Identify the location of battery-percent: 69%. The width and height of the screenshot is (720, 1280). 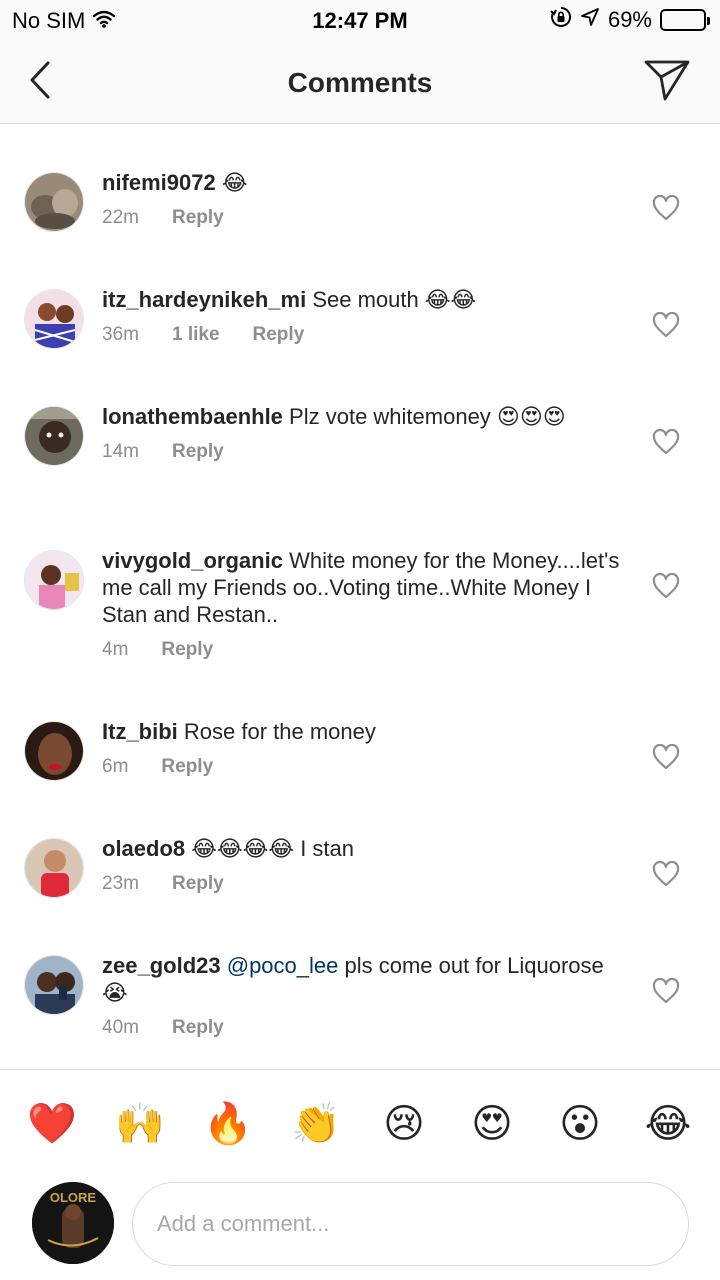
(629, 19).